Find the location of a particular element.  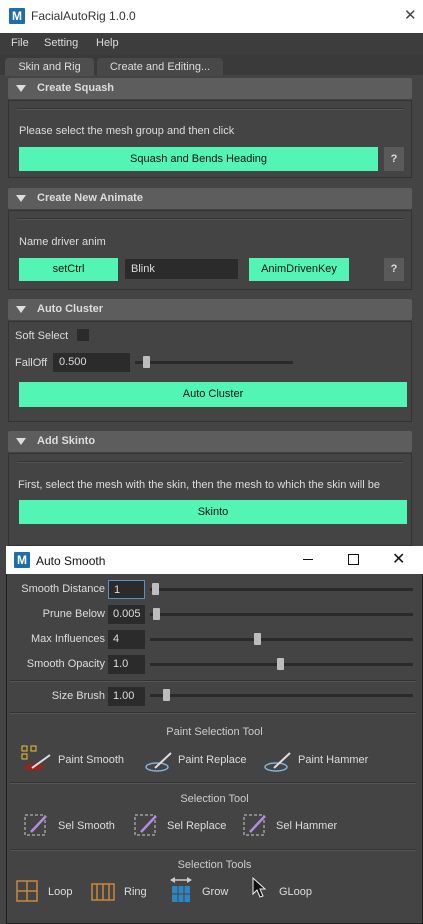

paint-smooth-button: Paint Smooth is located at coordinates (73, 760).